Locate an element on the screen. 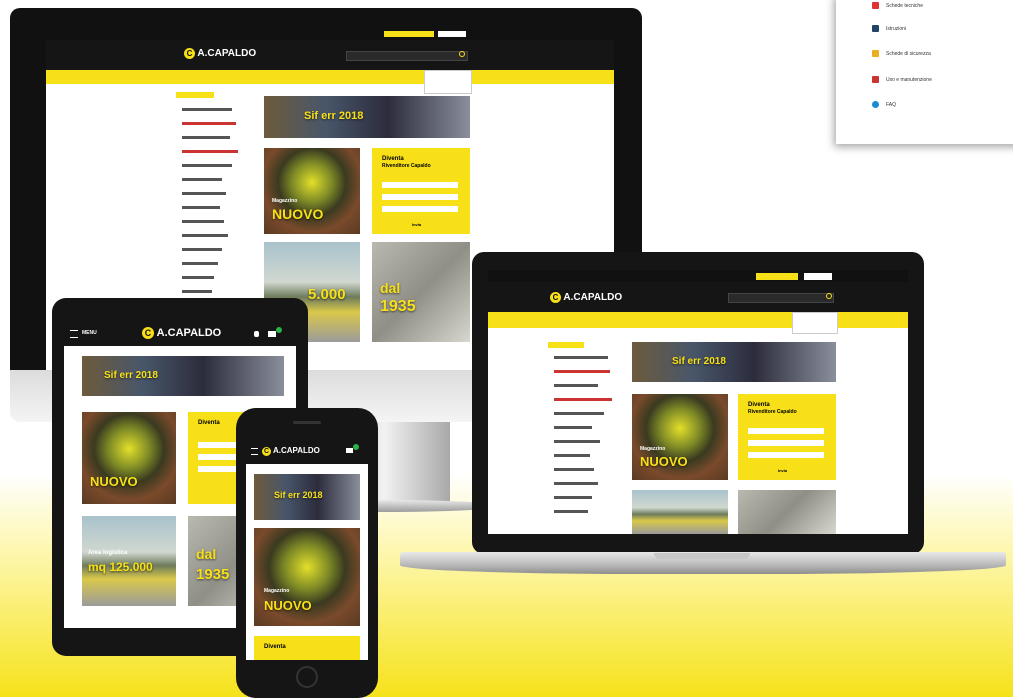 The width and height of the screenshot is (1013, 698). phone-speaker is located at coordinates (307, 422).